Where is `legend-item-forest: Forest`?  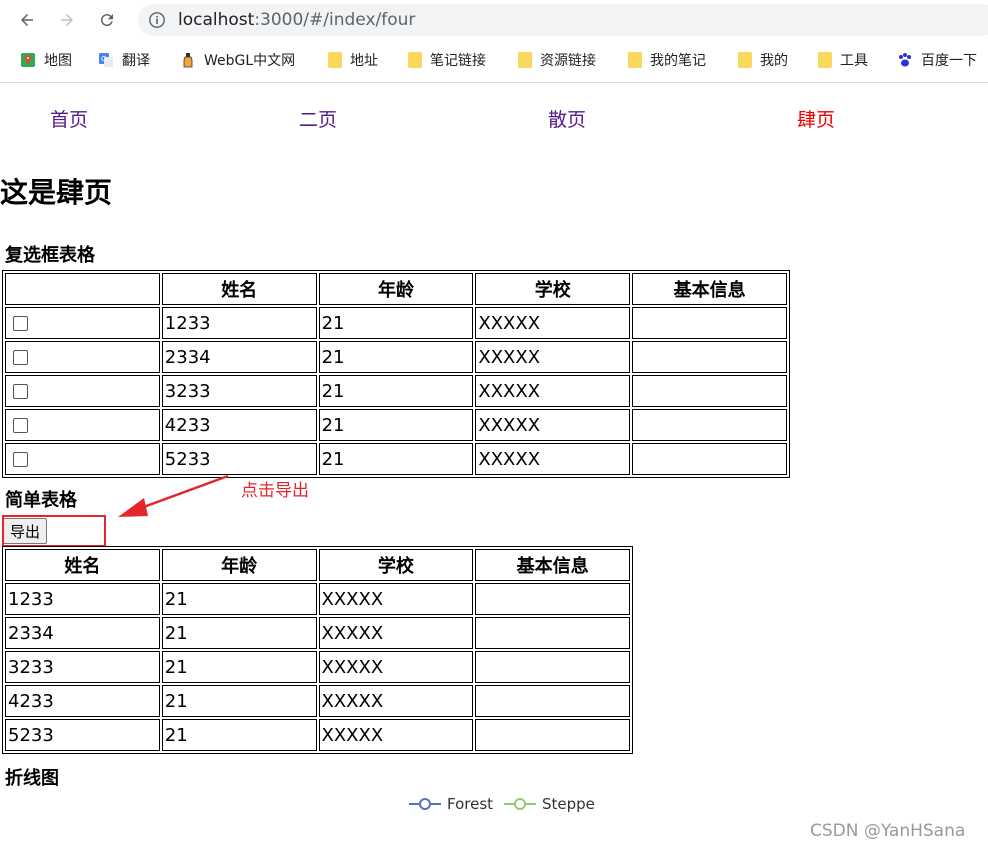
legend-item-forest: Forest is located at coordinates (451, 804).